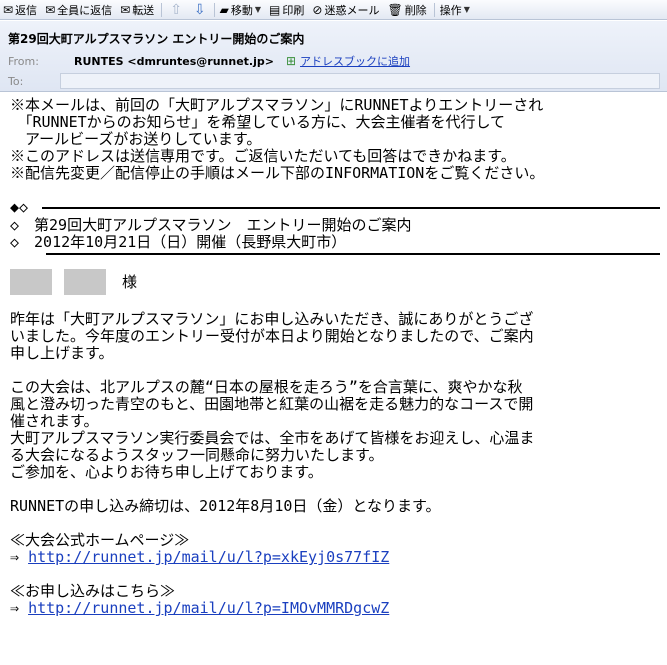 The image size is (667, 665). Describe the element at coordinates (197, 455) in the screenshot. I see `paragraph-line: る大会になるようスタッフ一同懸命に努力いたします。` at that location.